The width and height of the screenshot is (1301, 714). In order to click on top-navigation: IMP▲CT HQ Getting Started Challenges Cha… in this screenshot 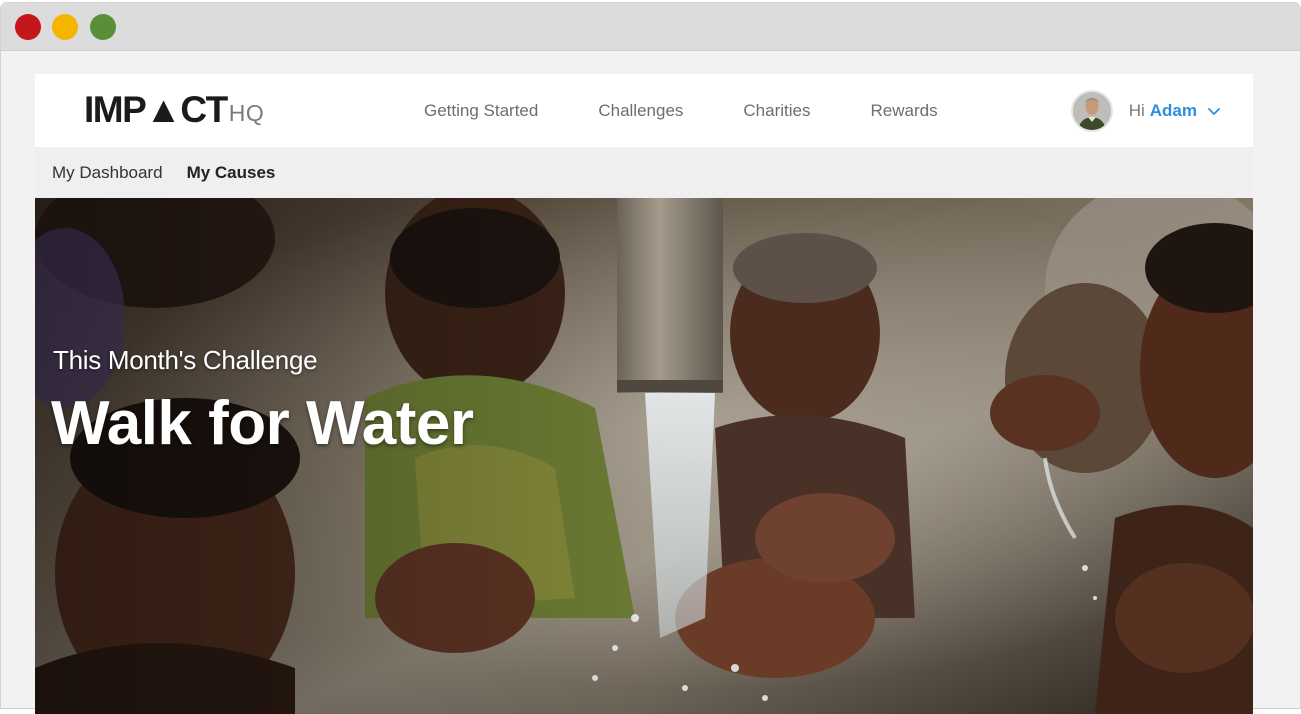, I will do `click(644, 110)`.